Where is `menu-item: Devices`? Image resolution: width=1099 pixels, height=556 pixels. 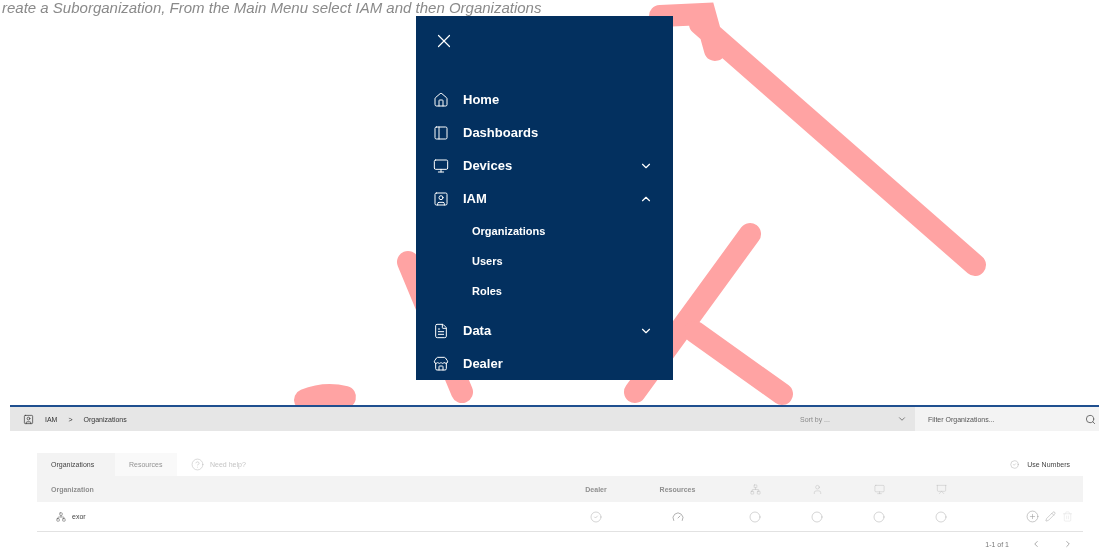
menu-item: Devices is located at coordinates (543, 165).